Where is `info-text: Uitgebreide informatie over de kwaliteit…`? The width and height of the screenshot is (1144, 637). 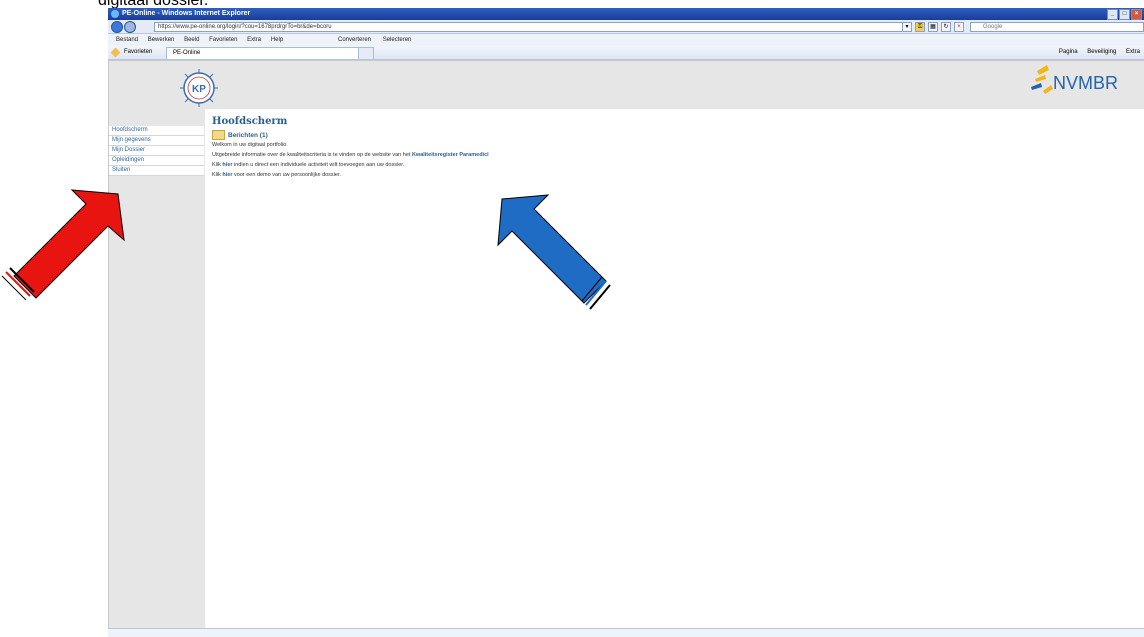
info-text: Uitgebreide informatie over de kwaliteit… is located at coordinates (672, 155).